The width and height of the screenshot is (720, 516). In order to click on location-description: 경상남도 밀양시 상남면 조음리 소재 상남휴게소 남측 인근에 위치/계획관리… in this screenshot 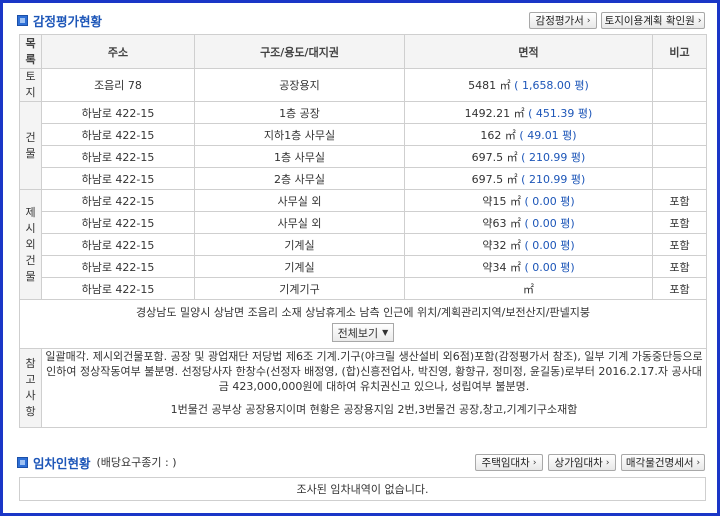, I will do `click(362, 312)`.